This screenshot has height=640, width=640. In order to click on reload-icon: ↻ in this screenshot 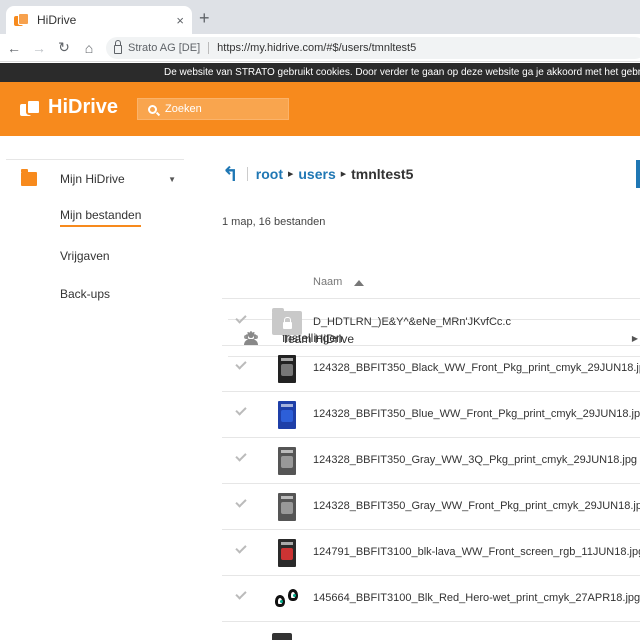, I will do `click(64, 47)`.